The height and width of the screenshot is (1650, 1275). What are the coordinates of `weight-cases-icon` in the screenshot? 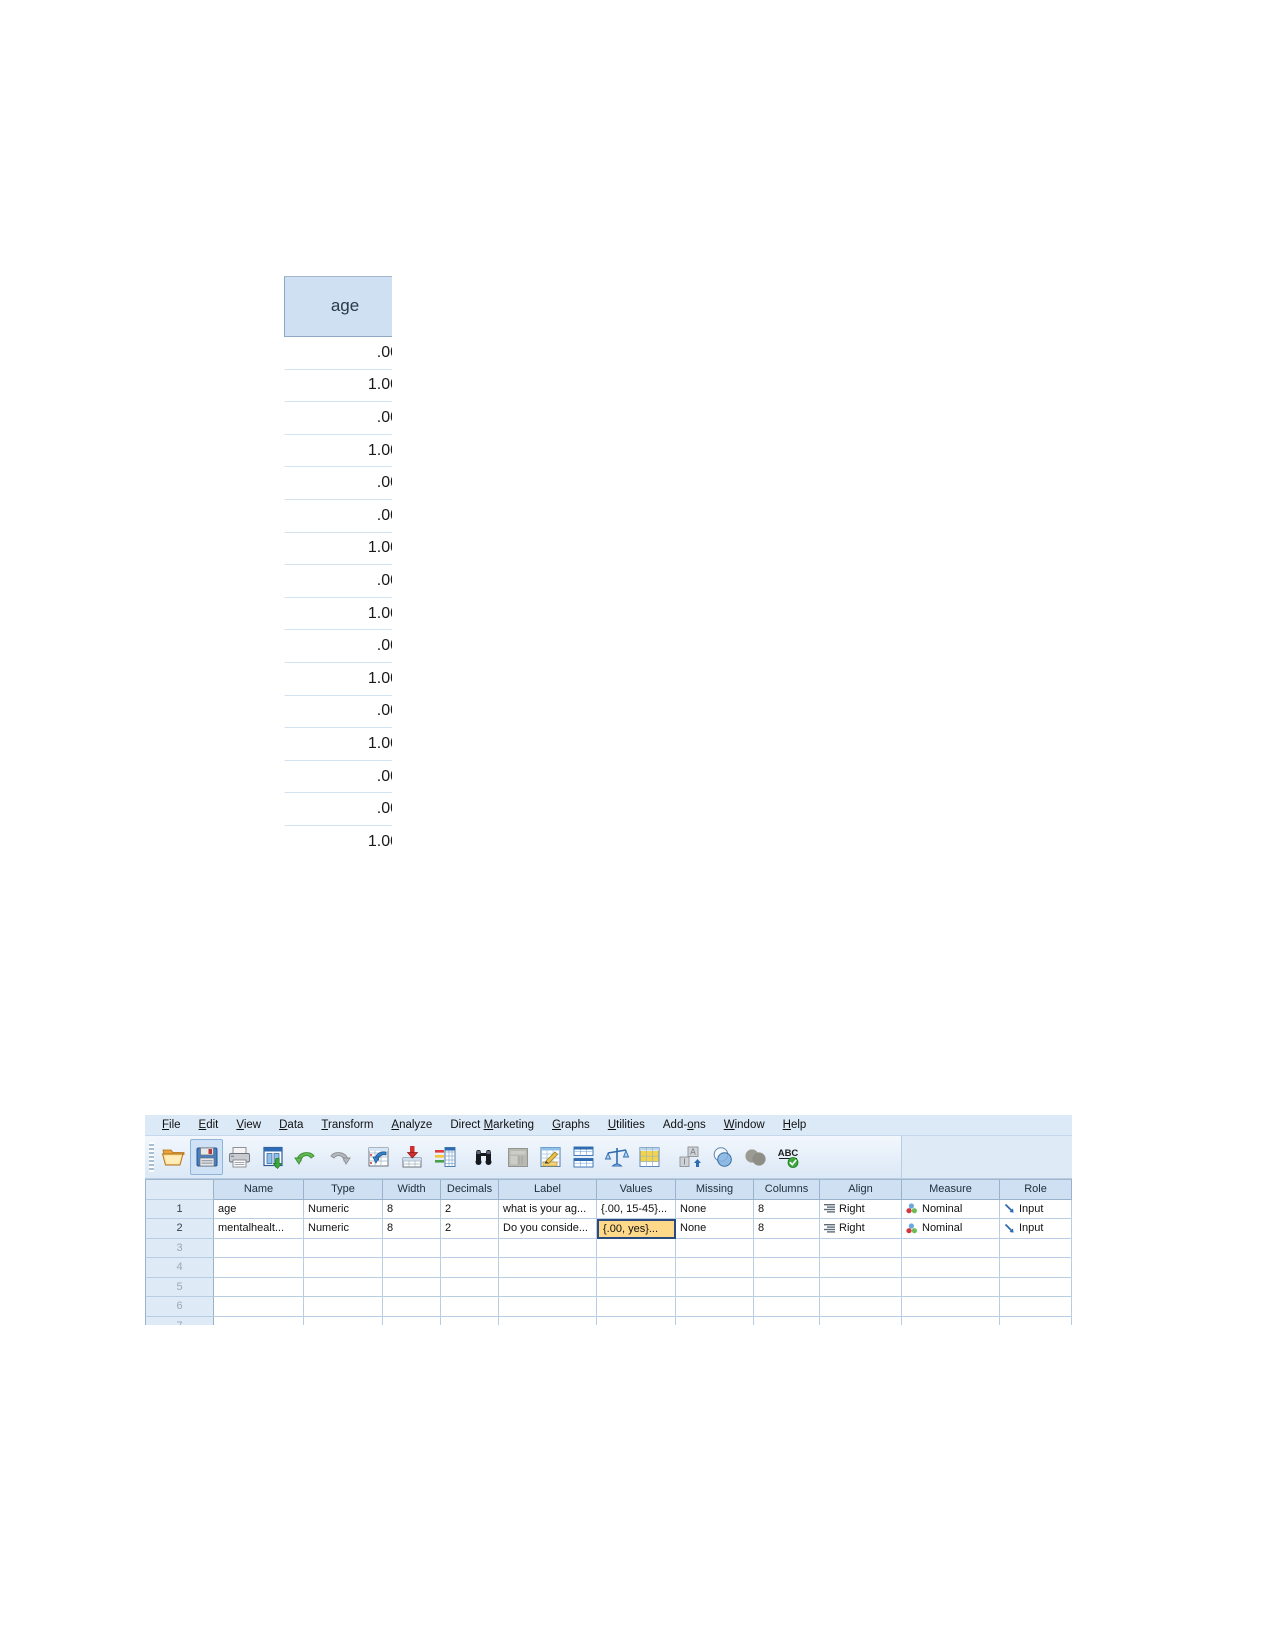 It's located at (616, 1157).